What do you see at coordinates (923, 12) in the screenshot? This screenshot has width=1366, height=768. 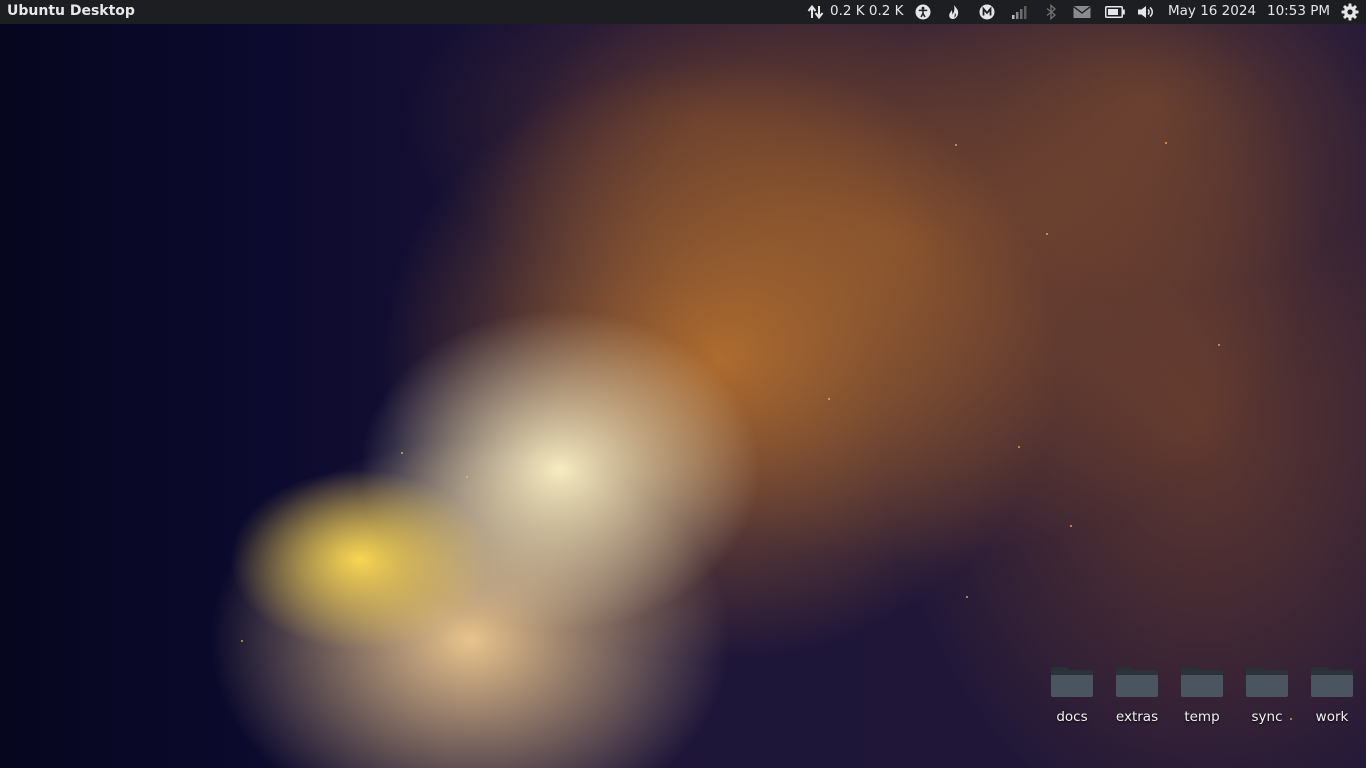 I see `accessibility-icon` at bounding box center [923, 12].